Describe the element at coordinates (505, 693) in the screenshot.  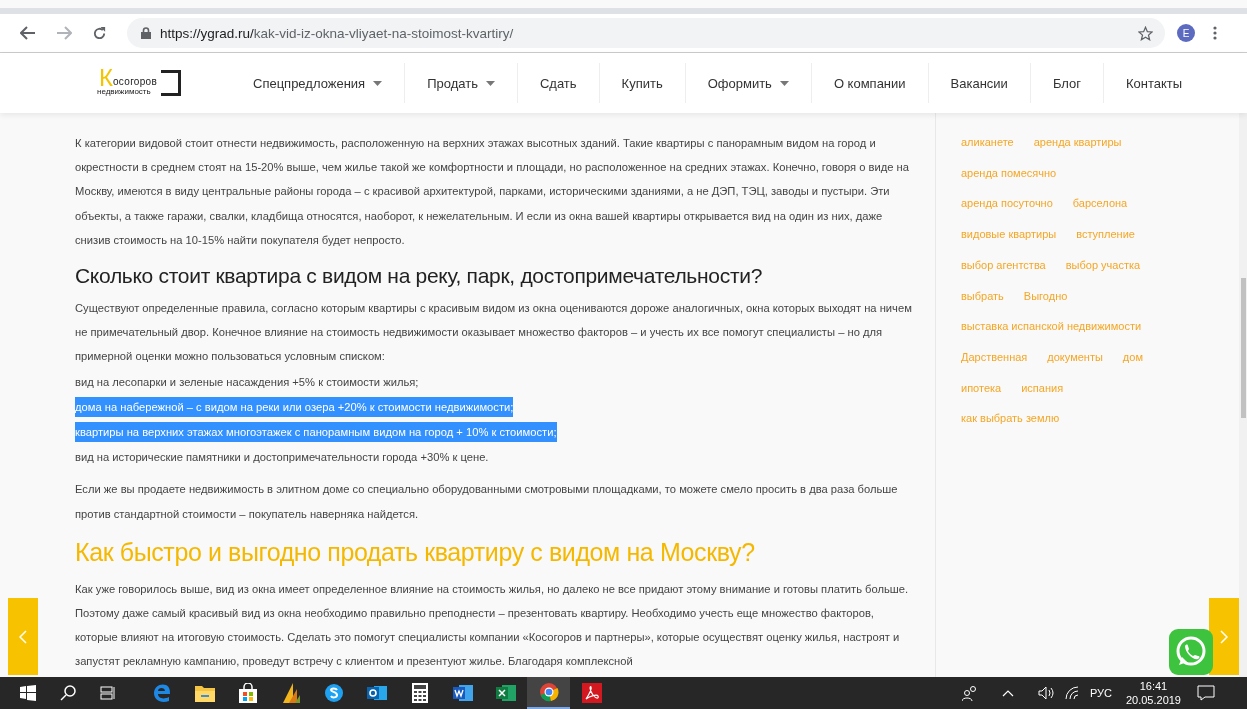
I see `spreadsheet-icon` at that location.